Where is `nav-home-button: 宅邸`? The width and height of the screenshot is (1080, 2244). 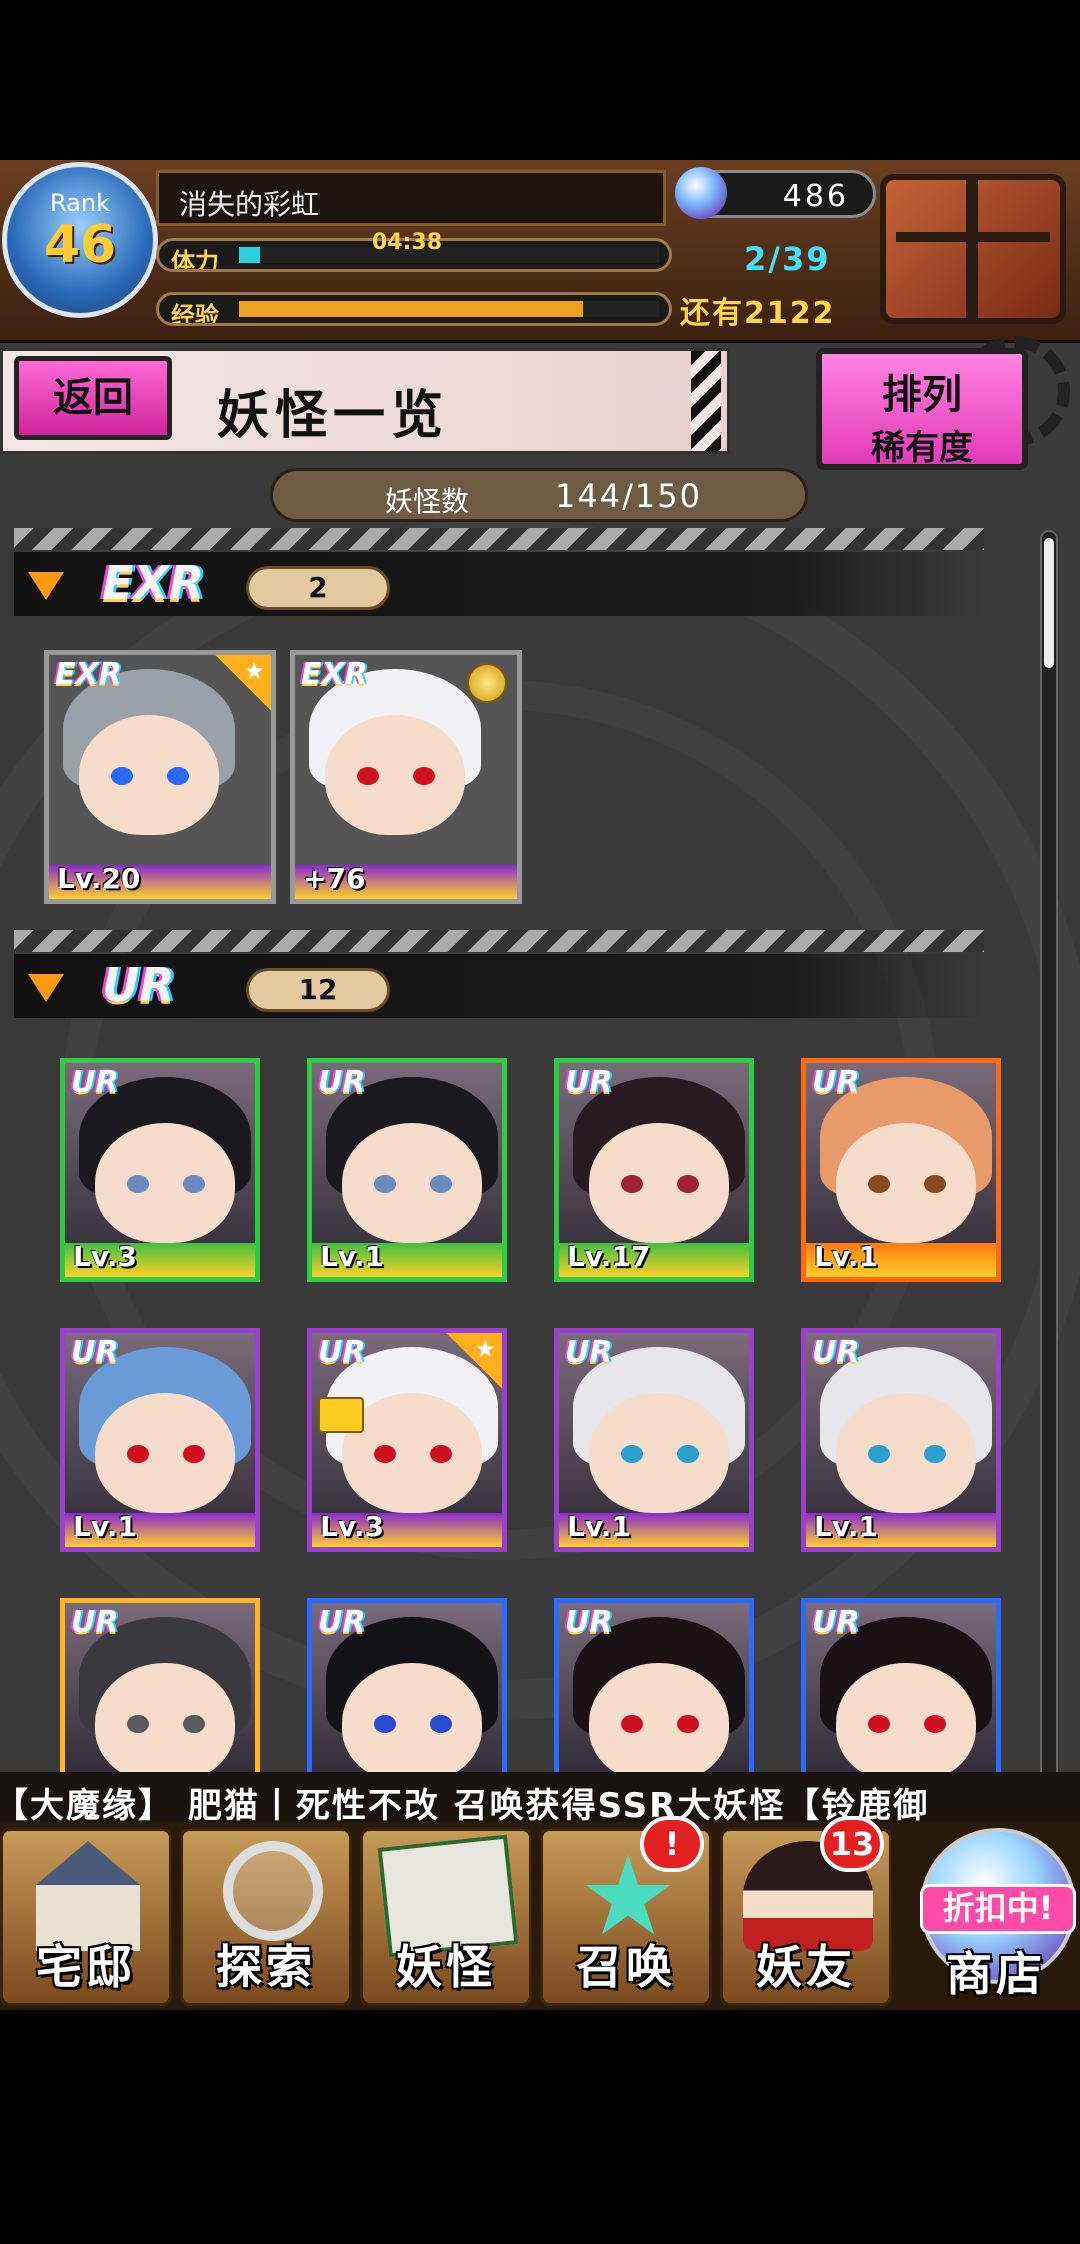 nav-home-button: 宅邸 is located at coordinates (86, 1917).